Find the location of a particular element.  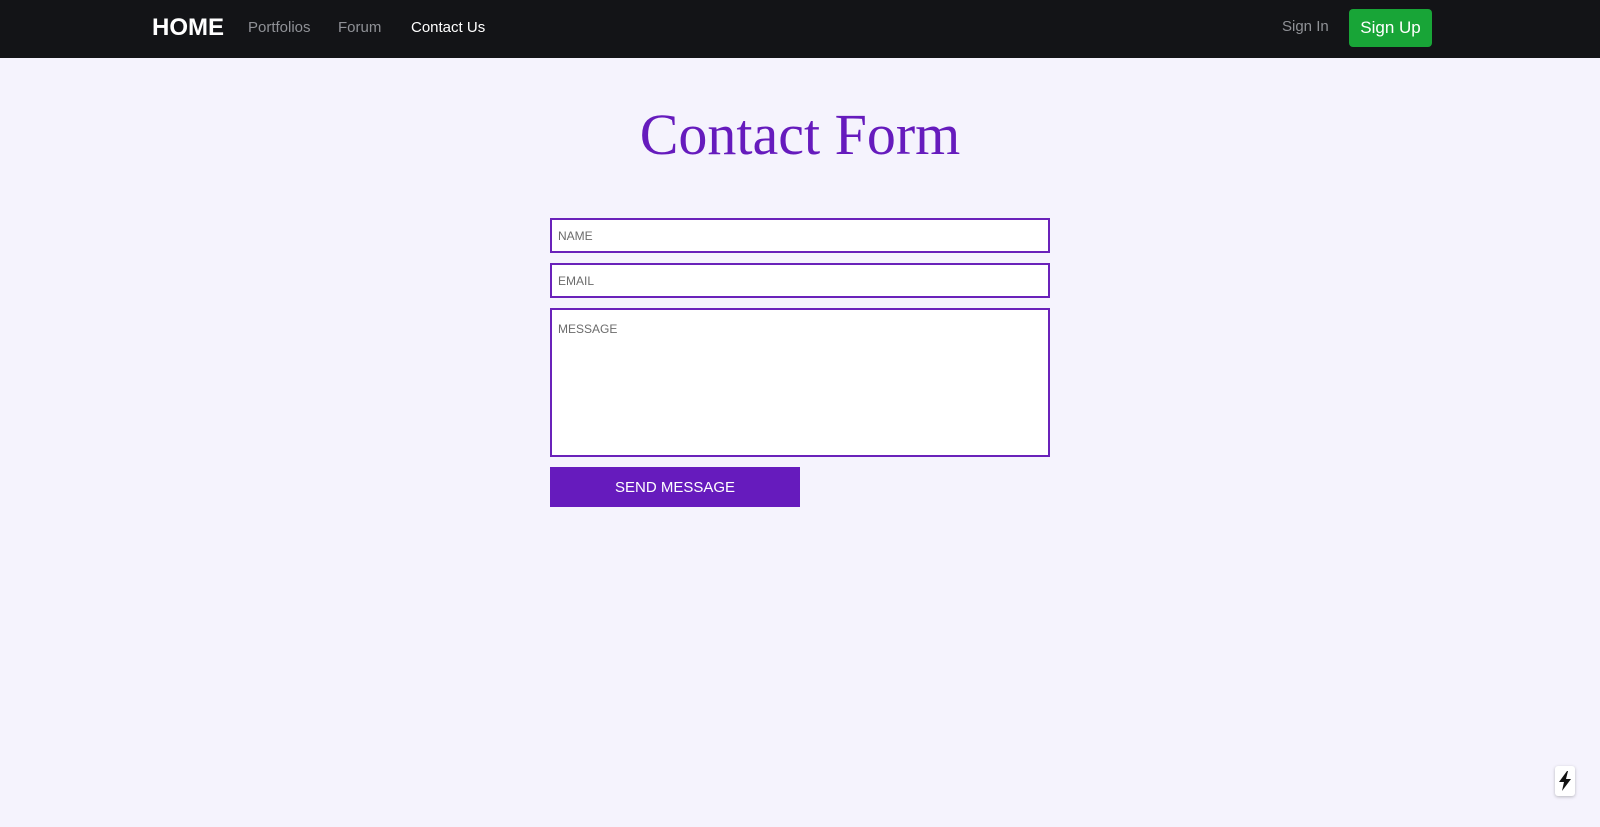

nav-link-forum: Forum is located at coordinates (359, 28).